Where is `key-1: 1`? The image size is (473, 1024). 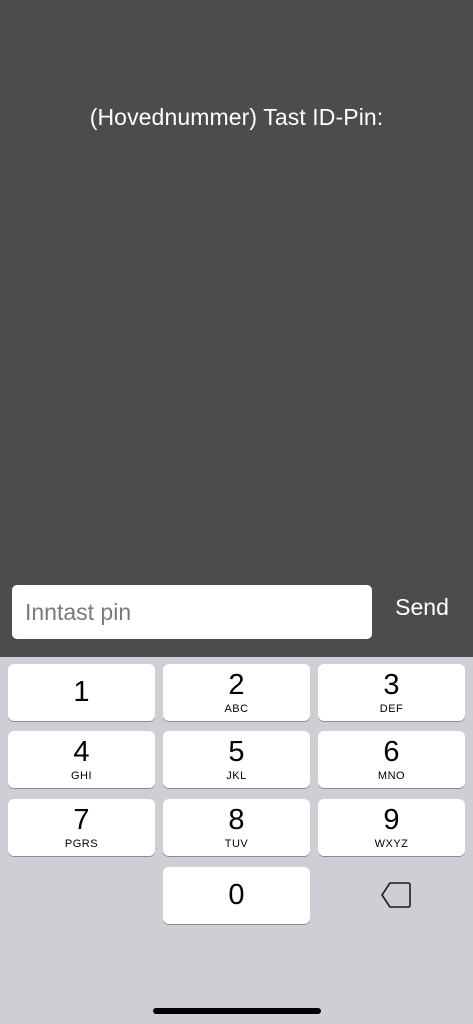
key-1: 1 is located at coordinates (81, 692).